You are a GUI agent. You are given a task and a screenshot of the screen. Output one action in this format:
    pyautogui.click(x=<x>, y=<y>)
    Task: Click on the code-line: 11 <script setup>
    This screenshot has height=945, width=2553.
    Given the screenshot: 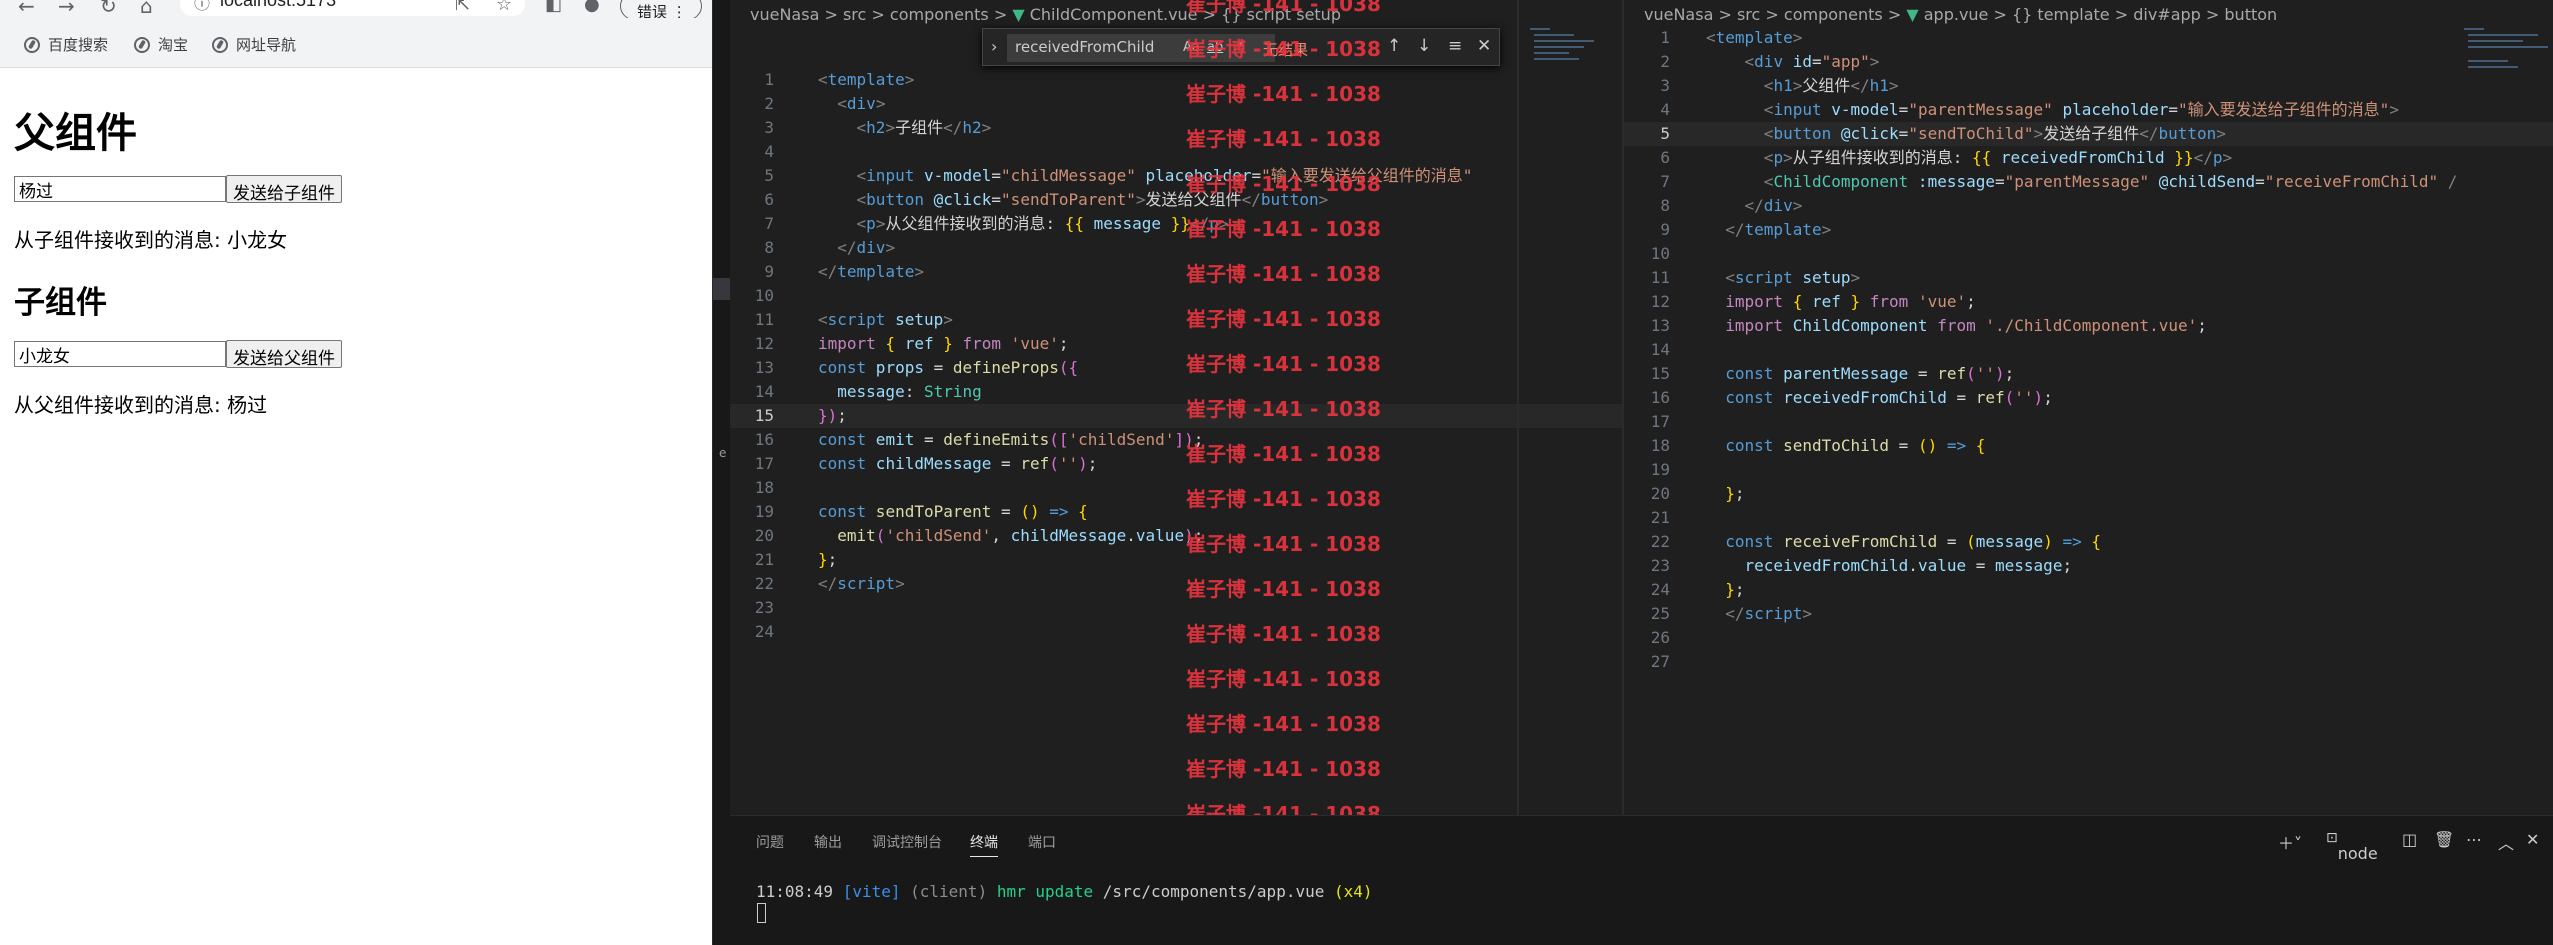 What is the action you would take?
    pyautogui.click(x=1176, y=320)
    